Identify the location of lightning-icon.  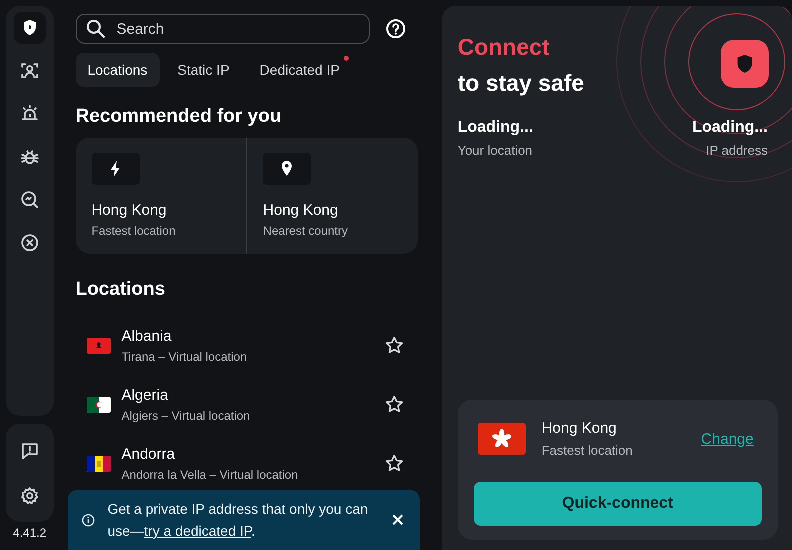
(116, 169).